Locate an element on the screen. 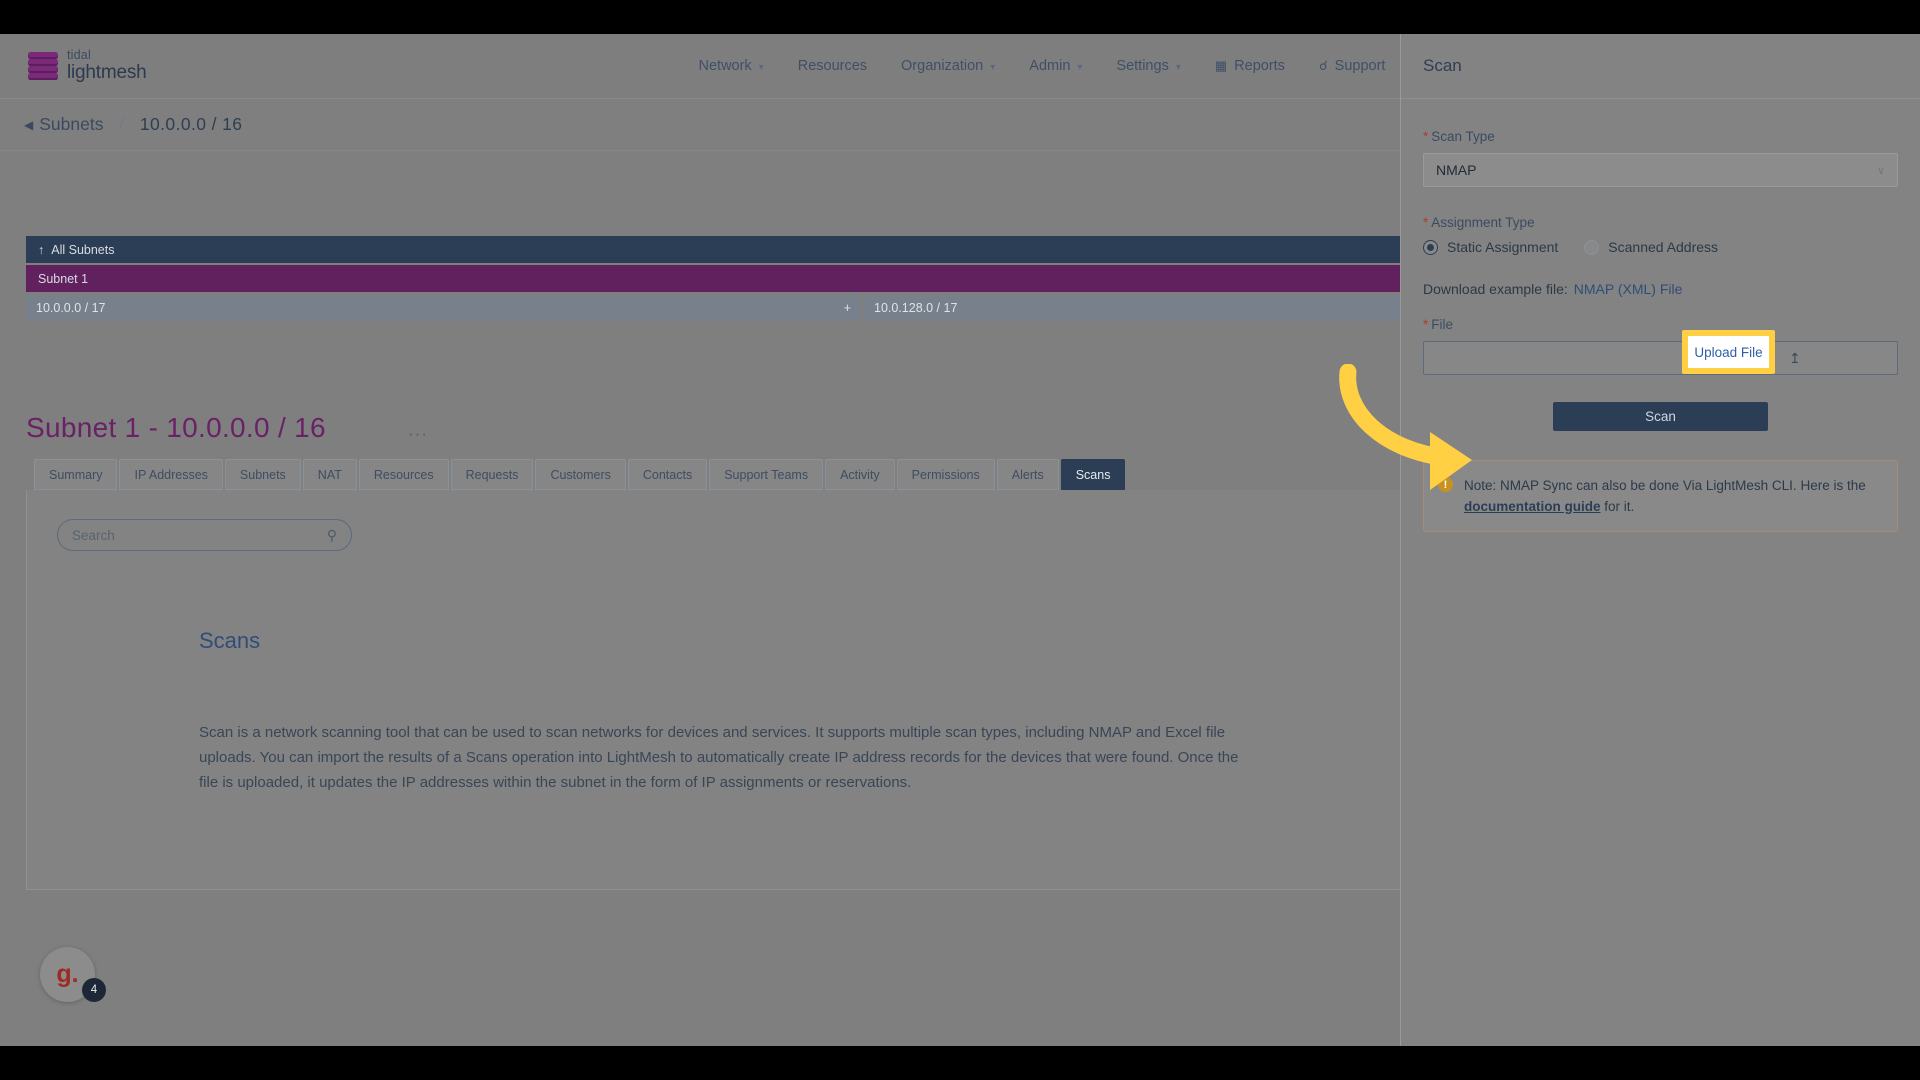  nav-item-organization: Organization ▾ is located at coordinates (948, 66).